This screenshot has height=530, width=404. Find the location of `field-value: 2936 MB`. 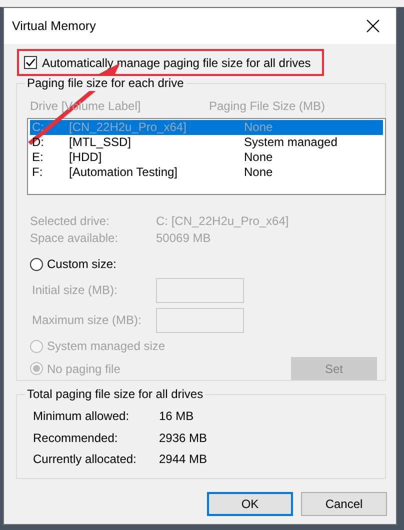

field-value: 2936 MB is located at coordinates (183, 438).